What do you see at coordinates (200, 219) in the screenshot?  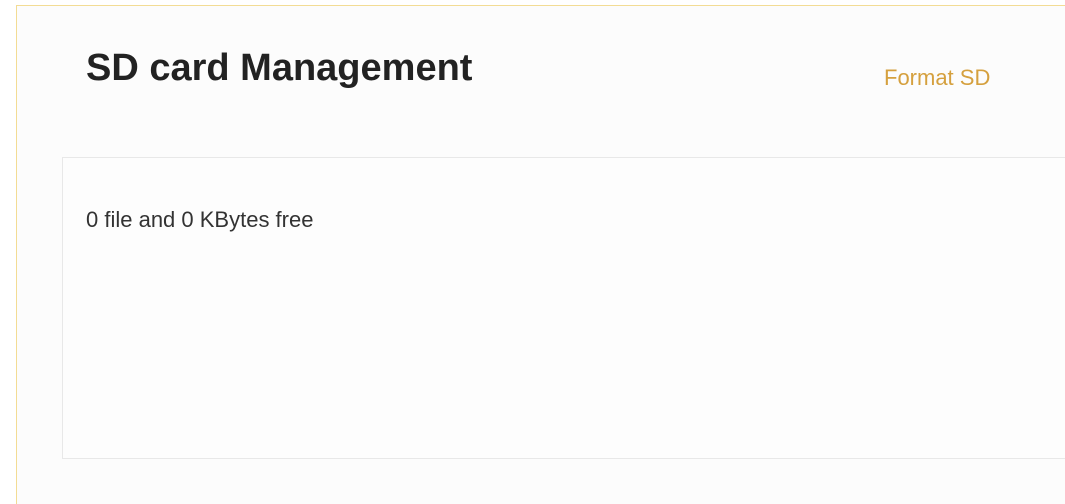 I see `storage-status-text: 0 file and 0 KBytes free` at bounding box center [200, 219].